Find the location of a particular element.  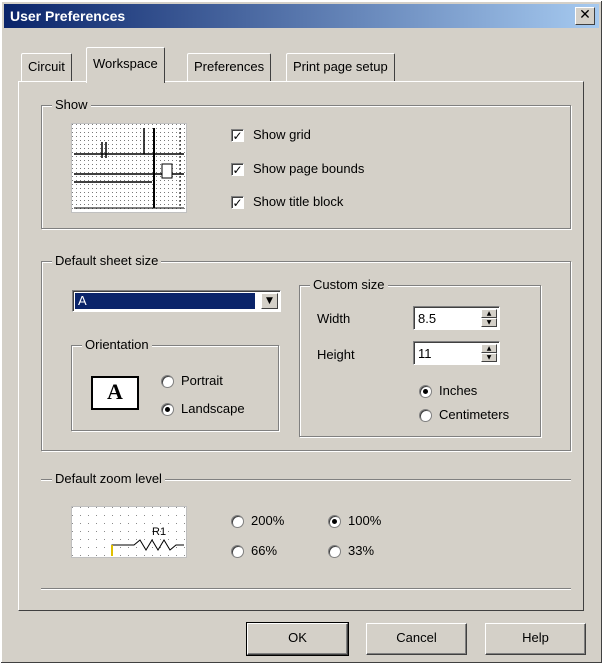

height-label: Height is located at coordinates (336, 354).